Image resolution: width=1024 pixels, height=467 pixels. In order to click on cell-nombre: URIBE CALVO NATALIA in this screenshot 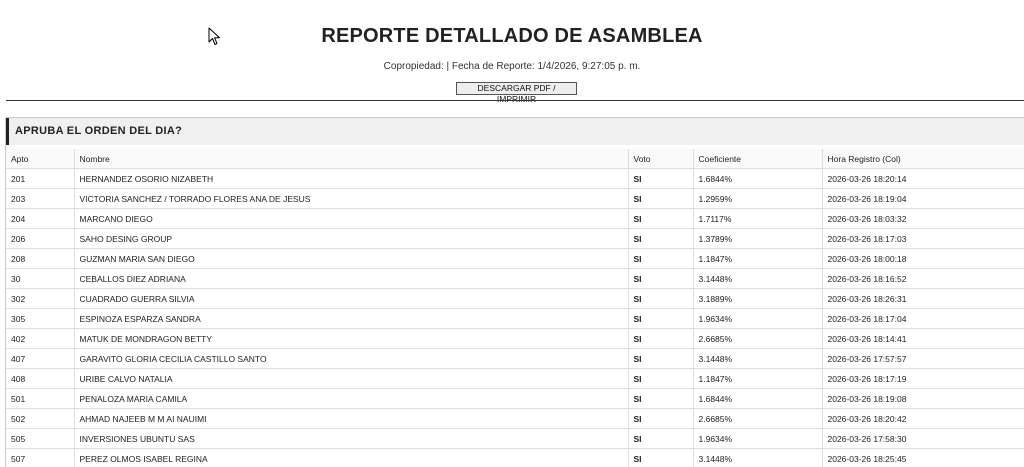, I will do `click(351, 379)`.